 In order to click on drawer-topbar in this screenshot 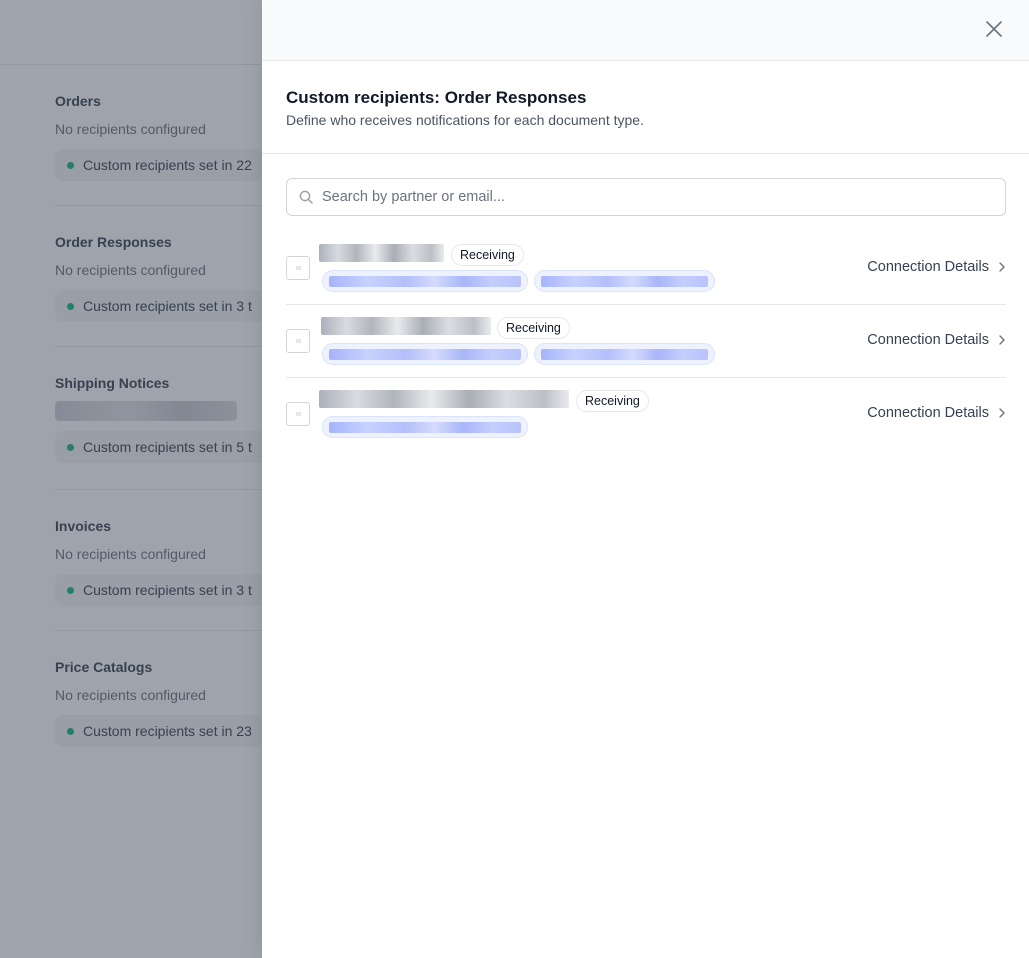, I will do `click(645, 30)`.